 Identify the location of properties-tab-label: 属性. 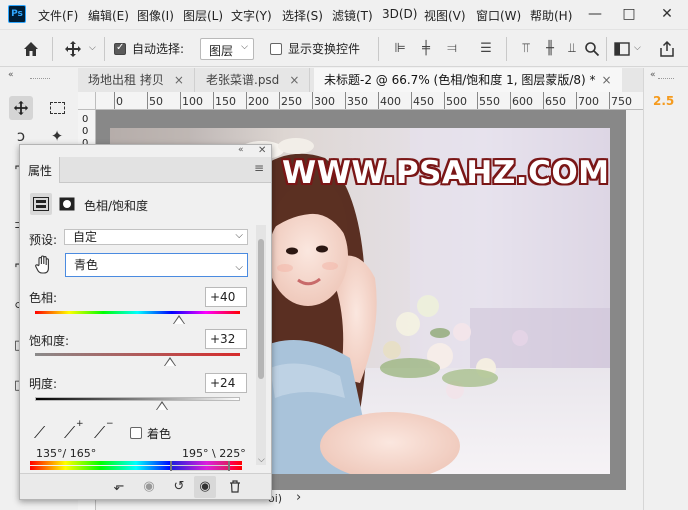
(40, 171).